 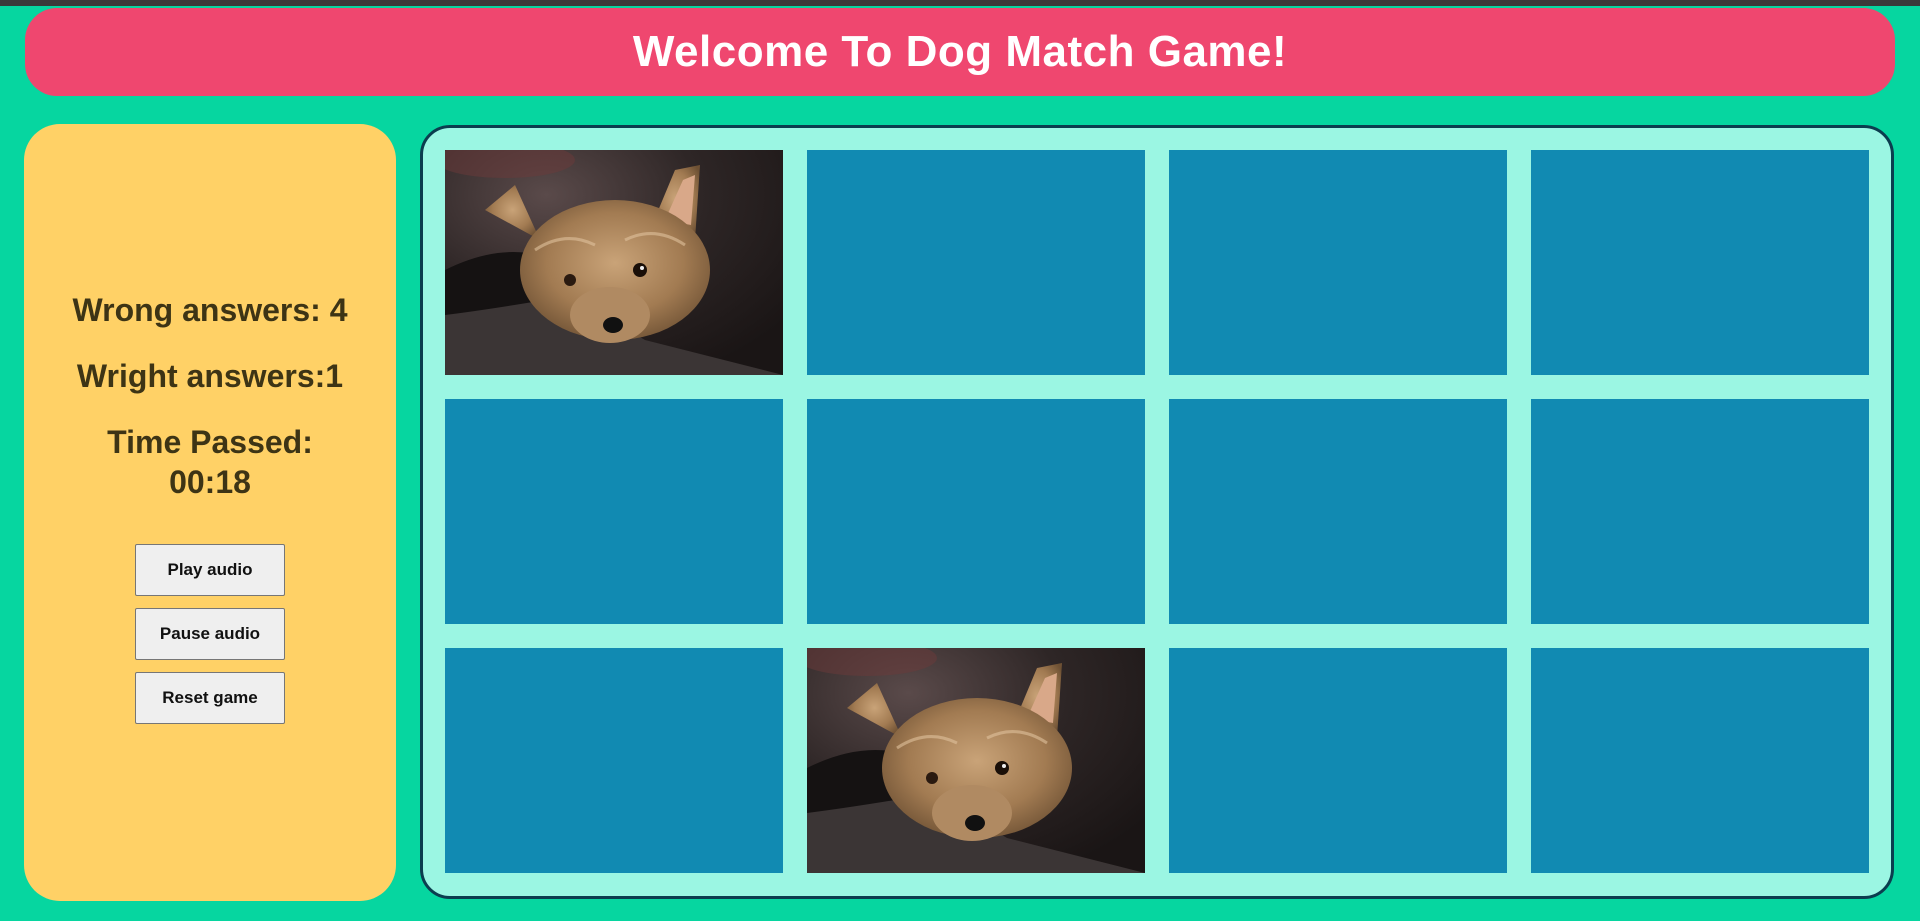 I want to click on play-audio-button: Play audio, so click(x=210, y=569).